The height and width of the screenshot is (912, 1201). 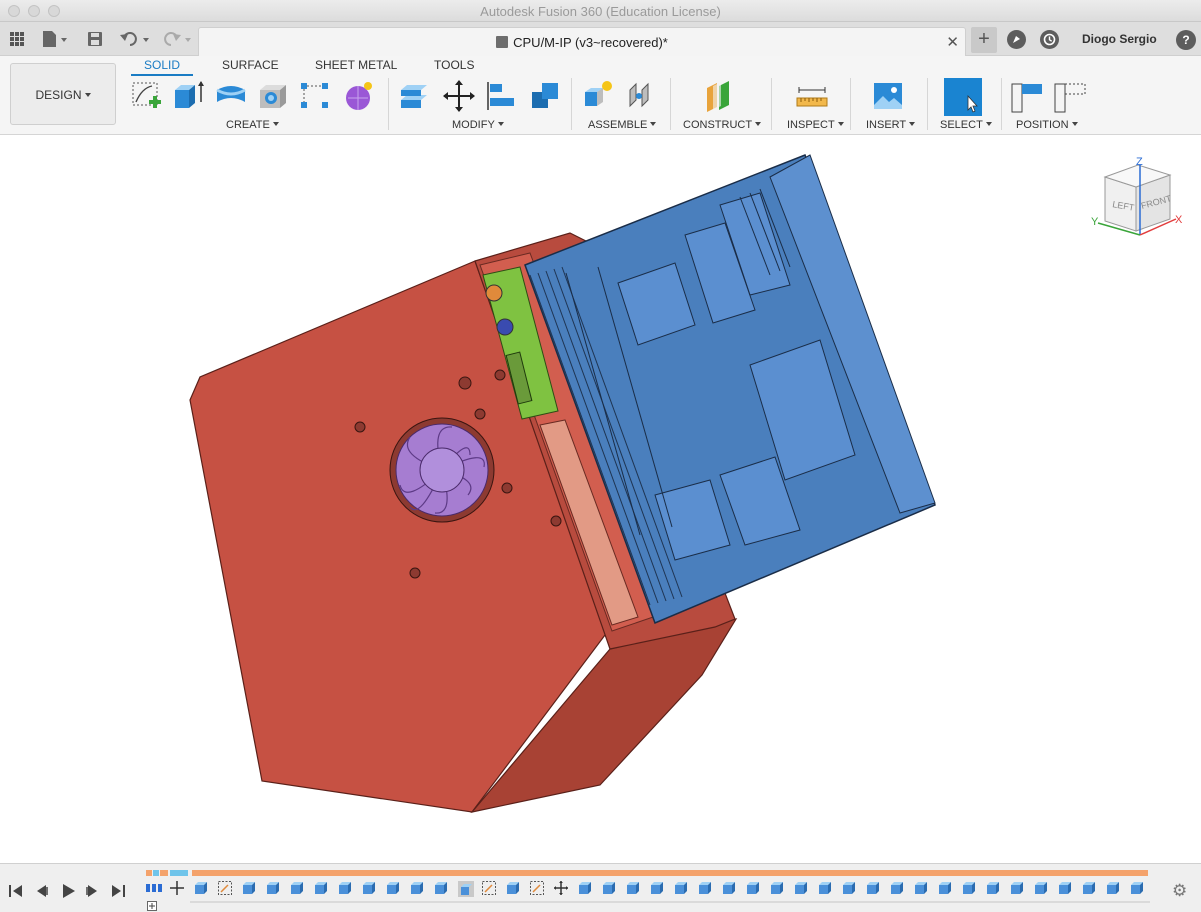 I want to click on tab-tools: TOOLS, so click(x=454, y=65).